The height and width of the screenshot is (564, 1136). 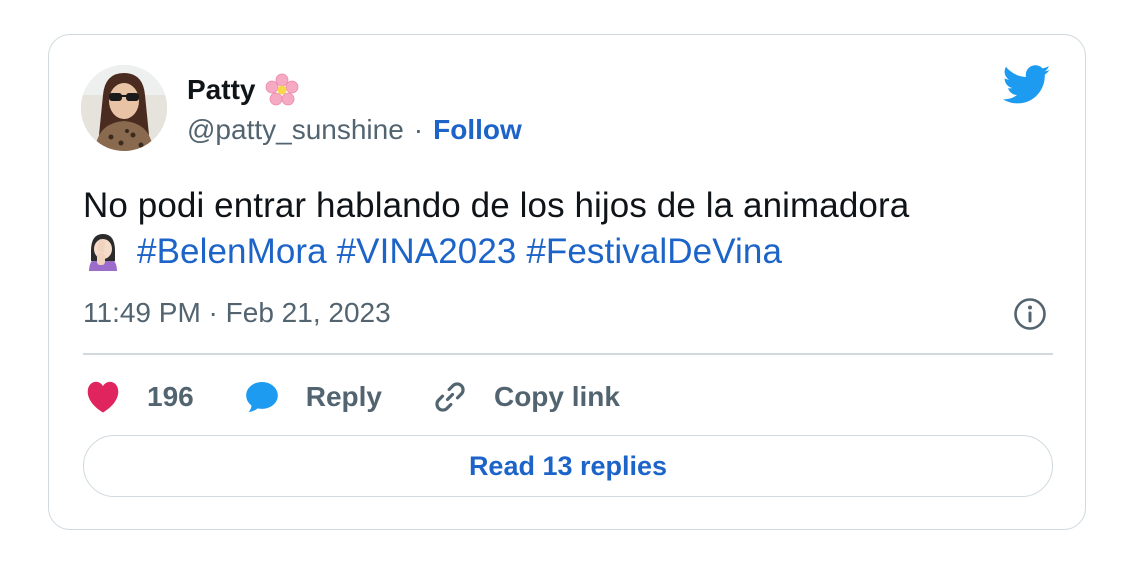 What do you see at coordinates (1027, 85) in the screenshot?
I see `twitter-bird-icon` at bounding box center [1027, 85].